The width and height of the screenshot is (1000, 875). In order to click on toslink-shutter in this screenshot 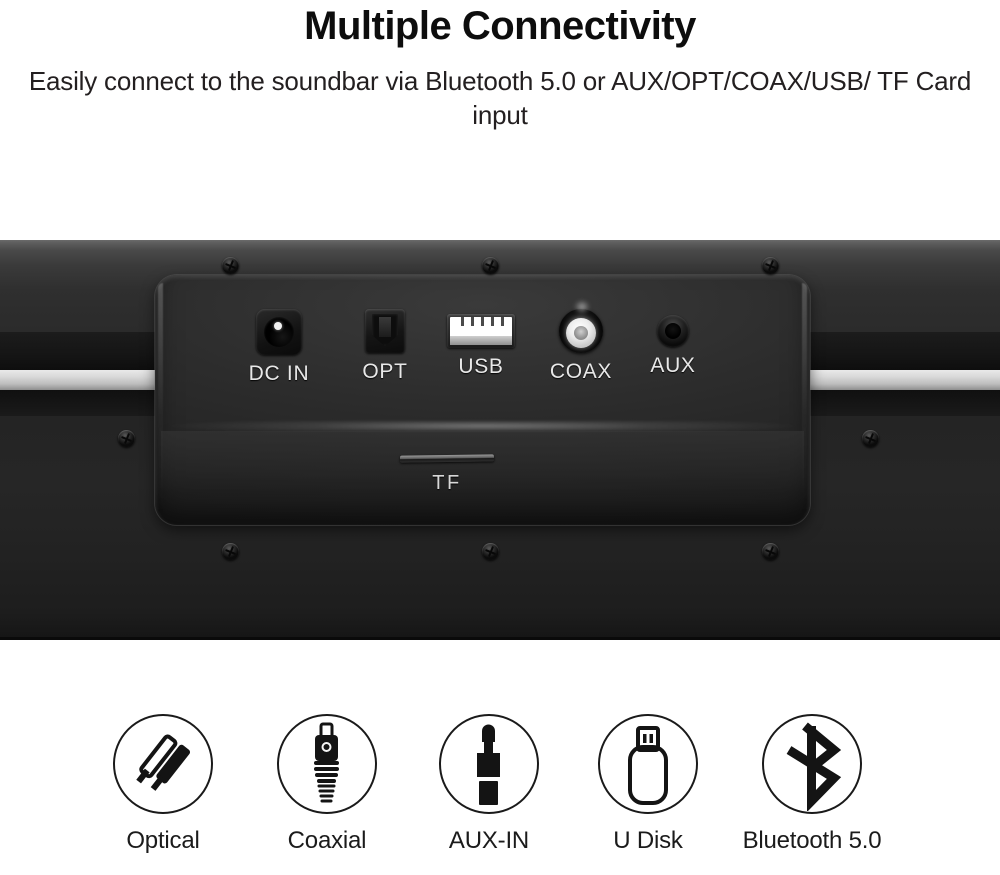, I will do `click(385, 330)`.